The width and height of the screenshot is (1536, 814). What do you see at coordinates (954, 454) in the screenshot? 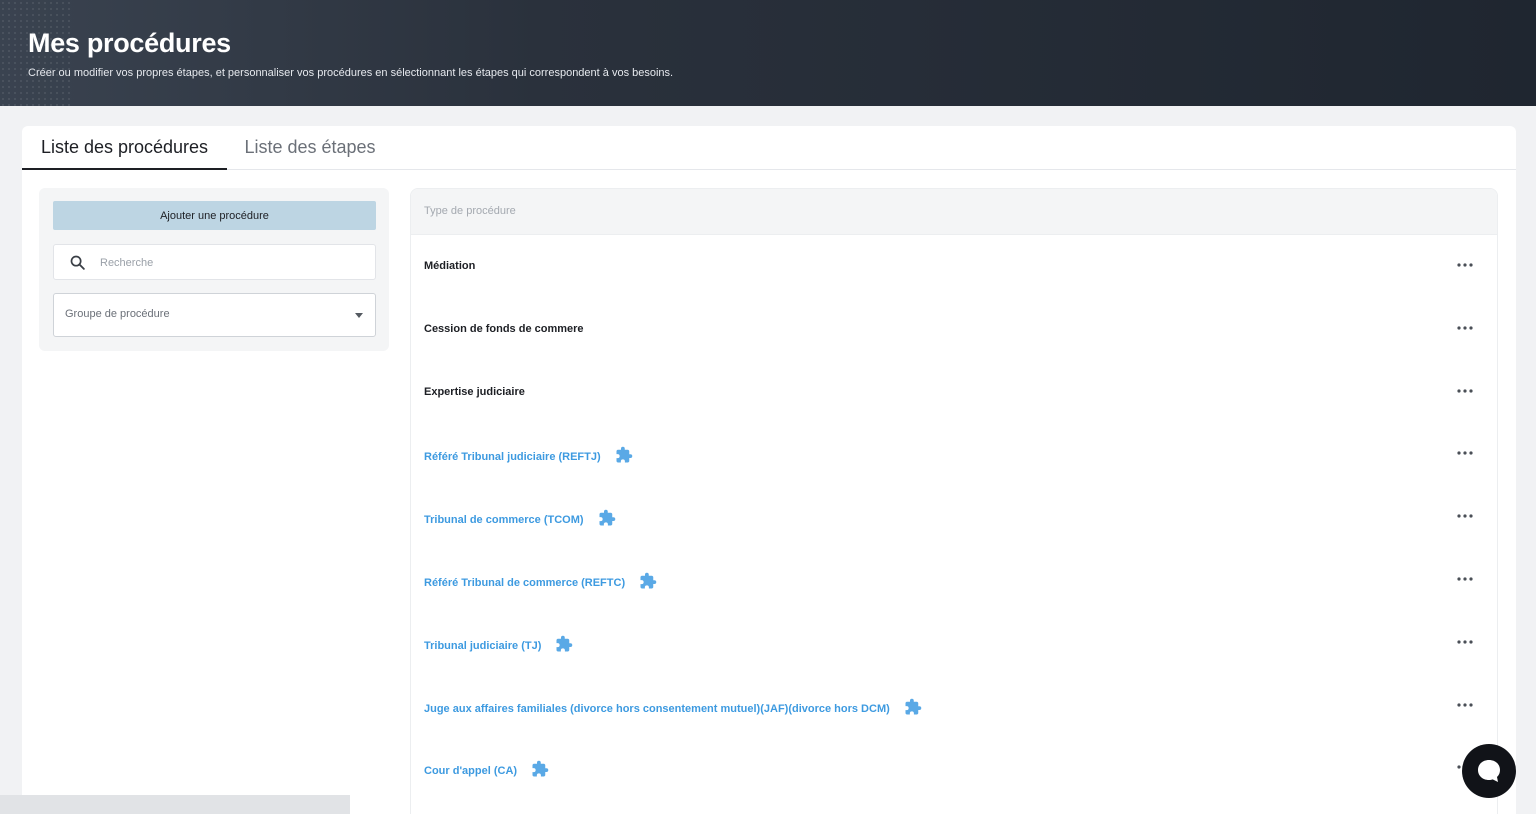
I see `table-row: Référé Tribunal judiciaire (REFTJ)` at bounding box center [954, 454].